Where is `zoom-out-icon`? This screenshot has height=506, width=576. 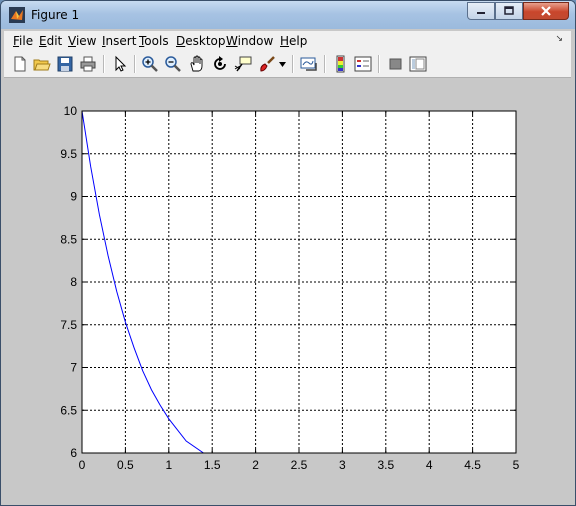
zoom-out-icon is located at coordinates (173, 64).